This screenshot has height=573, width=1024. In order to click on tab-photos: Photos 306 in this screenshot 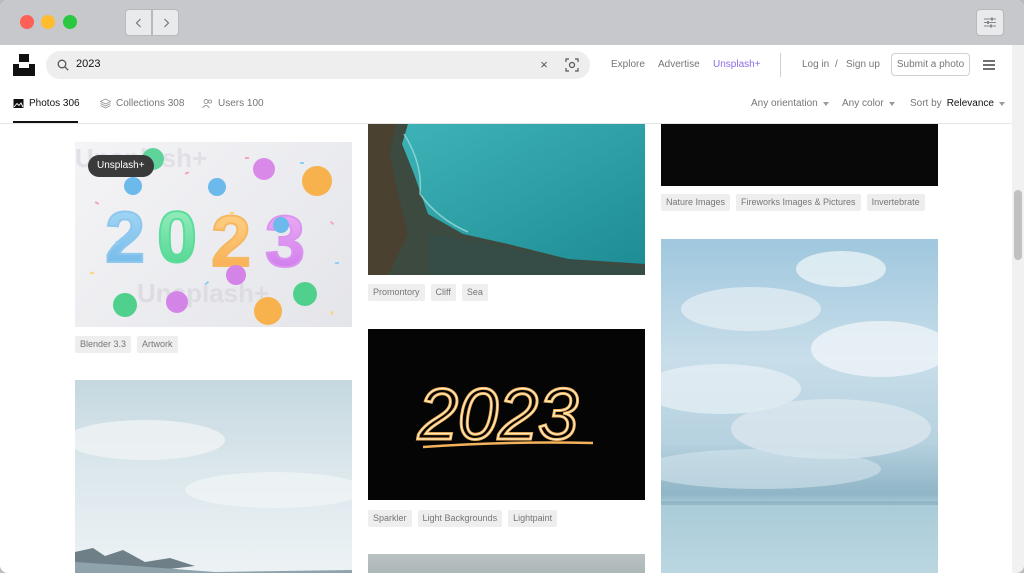, I will do `click(46, 103)`.